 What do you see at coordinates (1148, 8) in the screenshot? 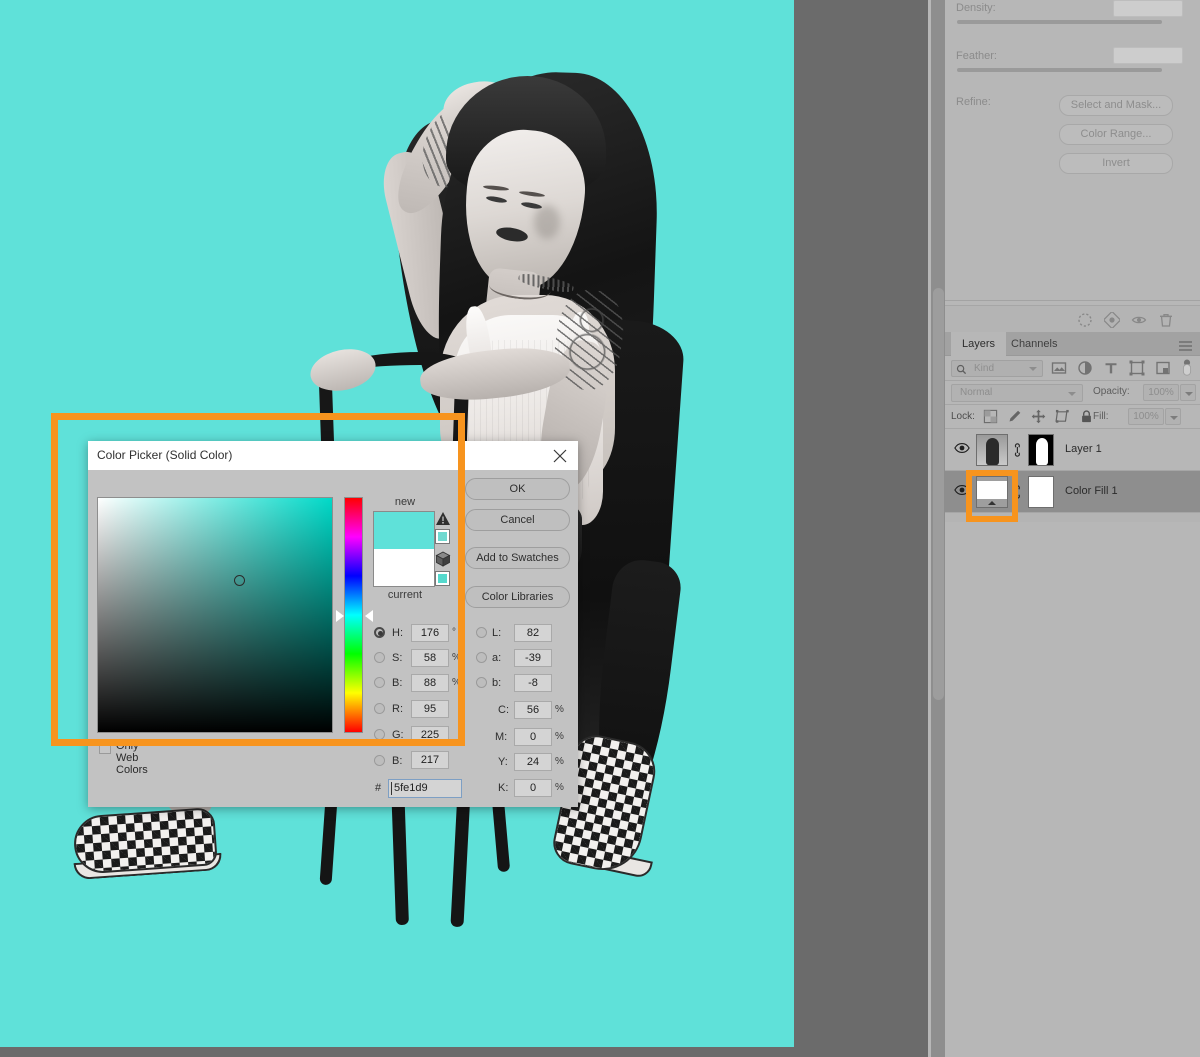
I see `density-value-field` at bounding box center [1148, 8].